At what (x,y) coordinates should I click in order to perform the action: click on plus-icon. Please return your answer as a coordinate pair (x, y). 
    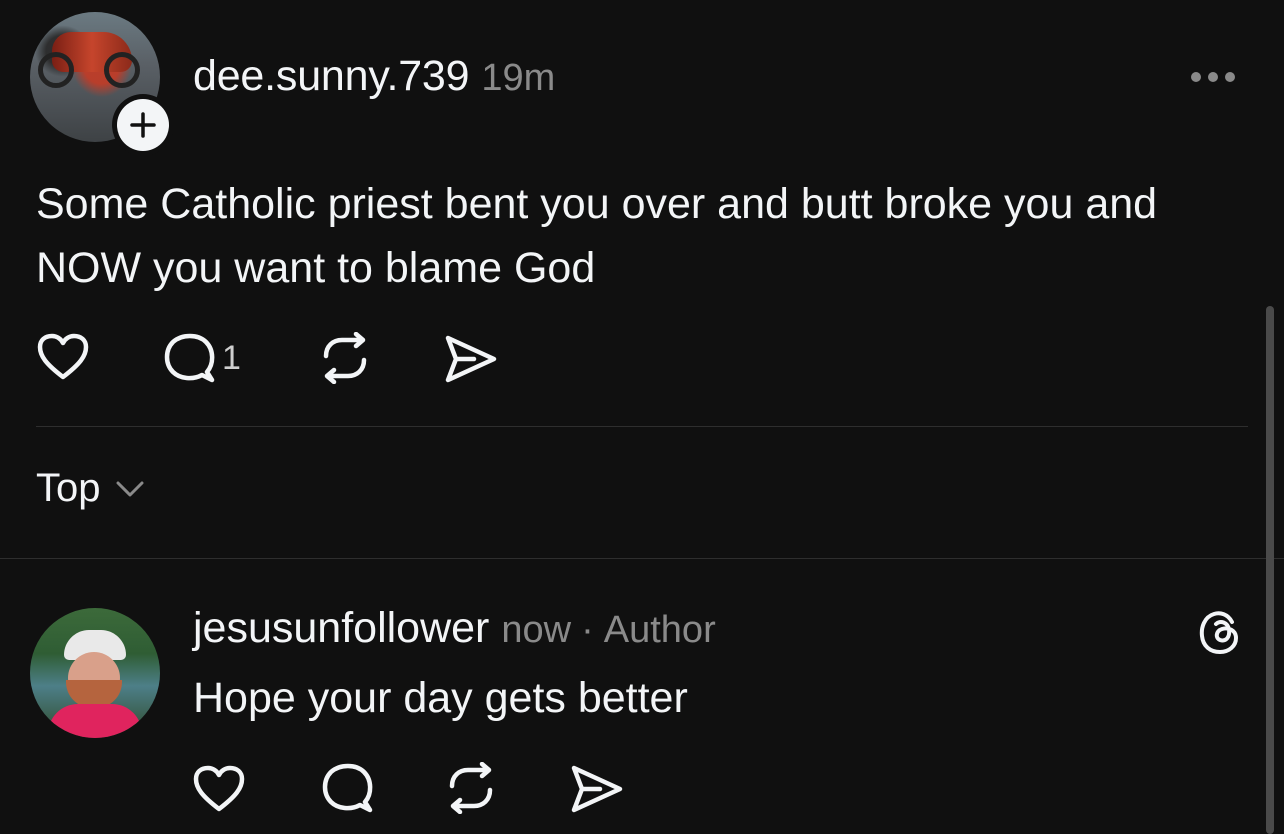
    Looking at the image, I should click on (143, 125).